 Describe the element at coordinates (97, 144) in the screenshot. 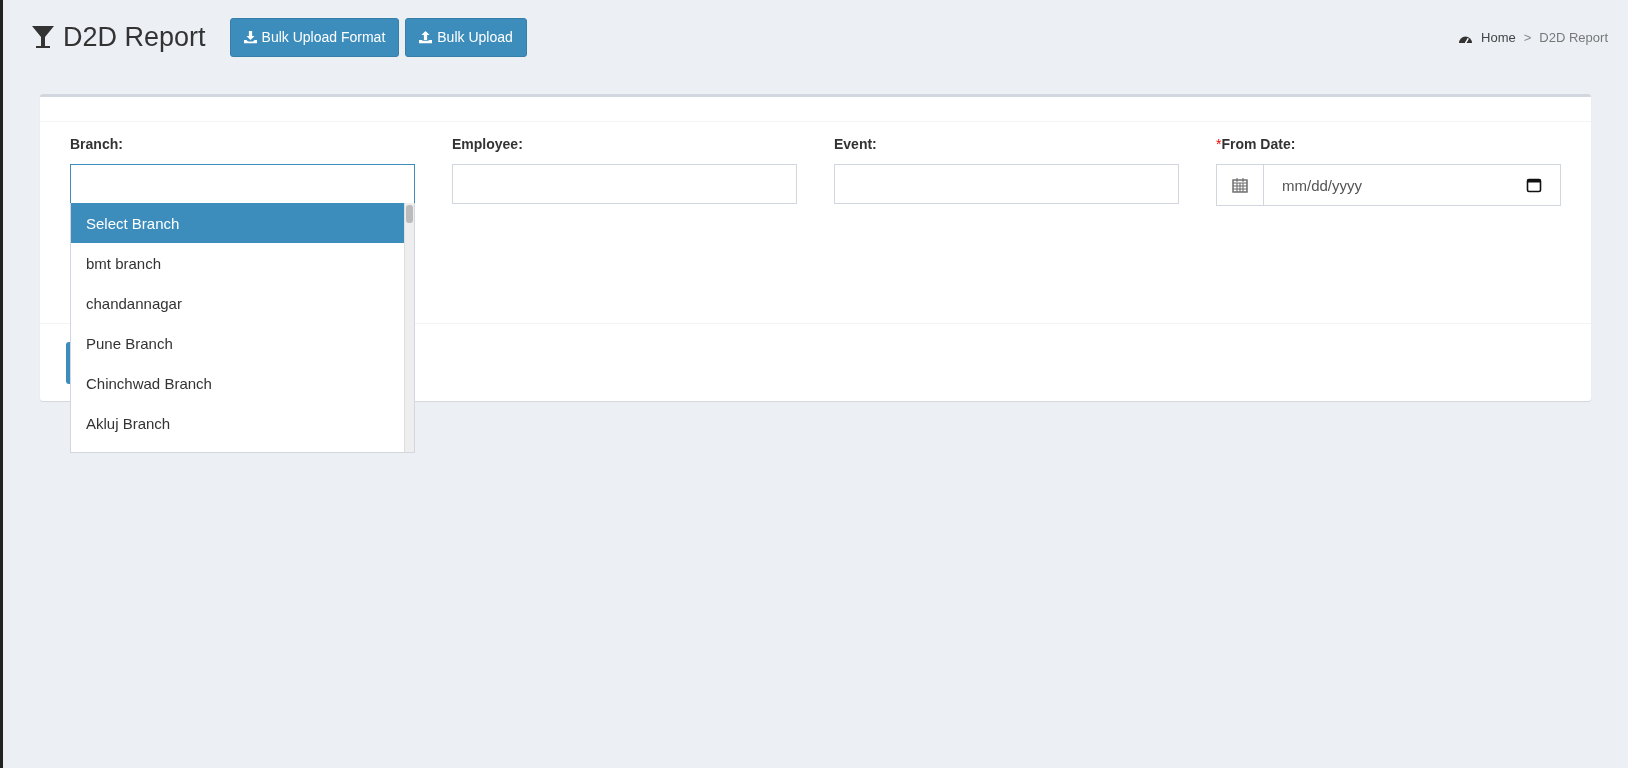

I see `field-label: Branch:` at that location.